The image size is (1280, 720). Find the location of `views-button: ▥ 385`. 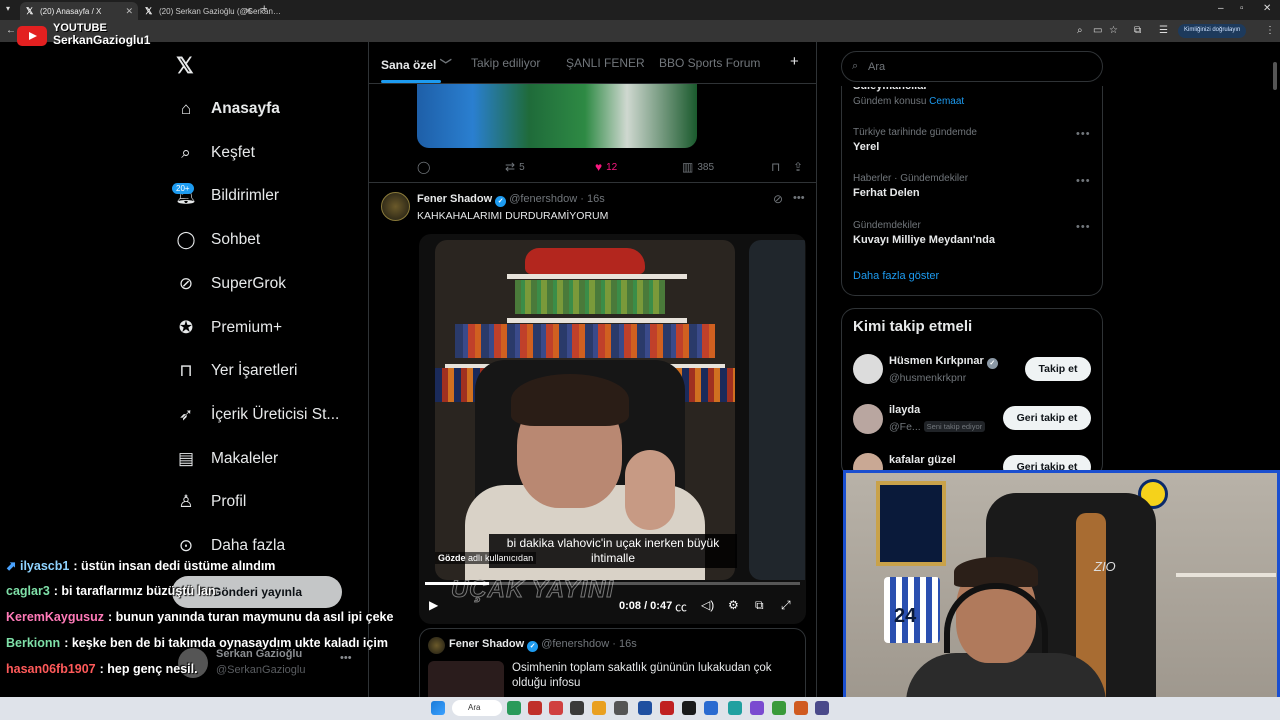

views-button: ▥ 385 is located at coordinates (698, 167).